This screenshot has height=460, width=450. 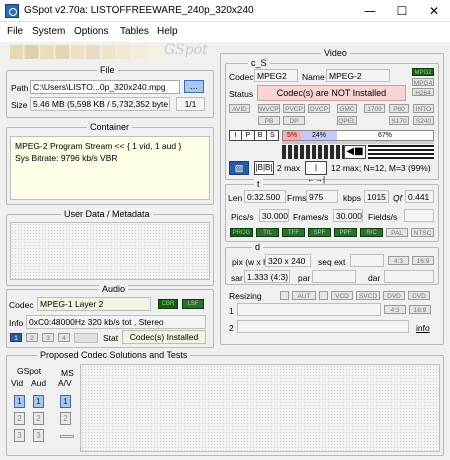 I want to click on spf-indicator: SPF, so click(x=319, y=232).